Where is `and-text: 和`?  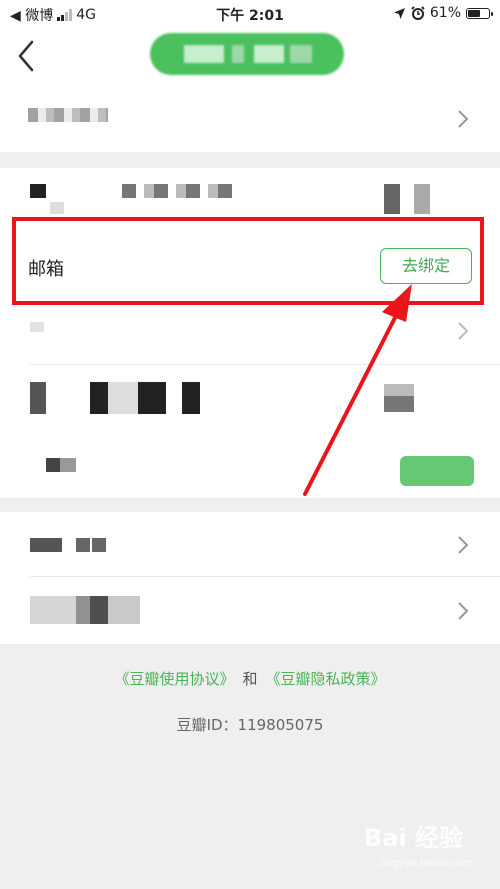 and-text: 和 is located at coordinates (250, 679).